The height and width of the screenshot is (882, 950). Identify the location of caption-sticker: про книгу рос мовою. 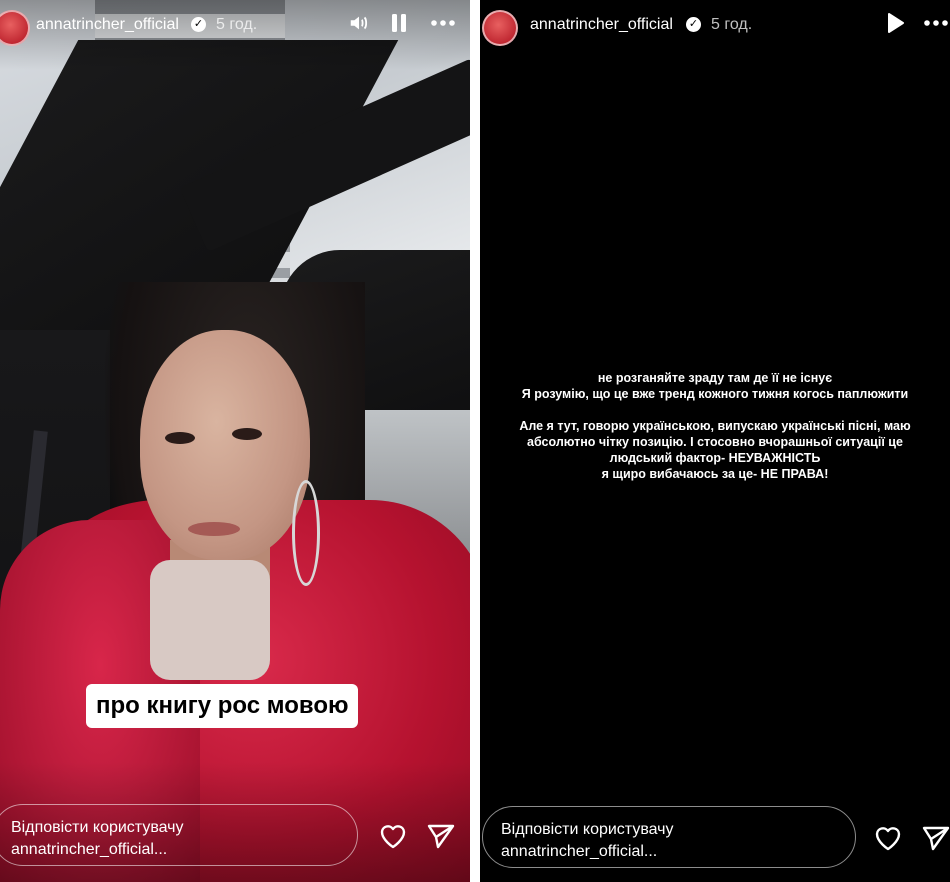
(222, 706).